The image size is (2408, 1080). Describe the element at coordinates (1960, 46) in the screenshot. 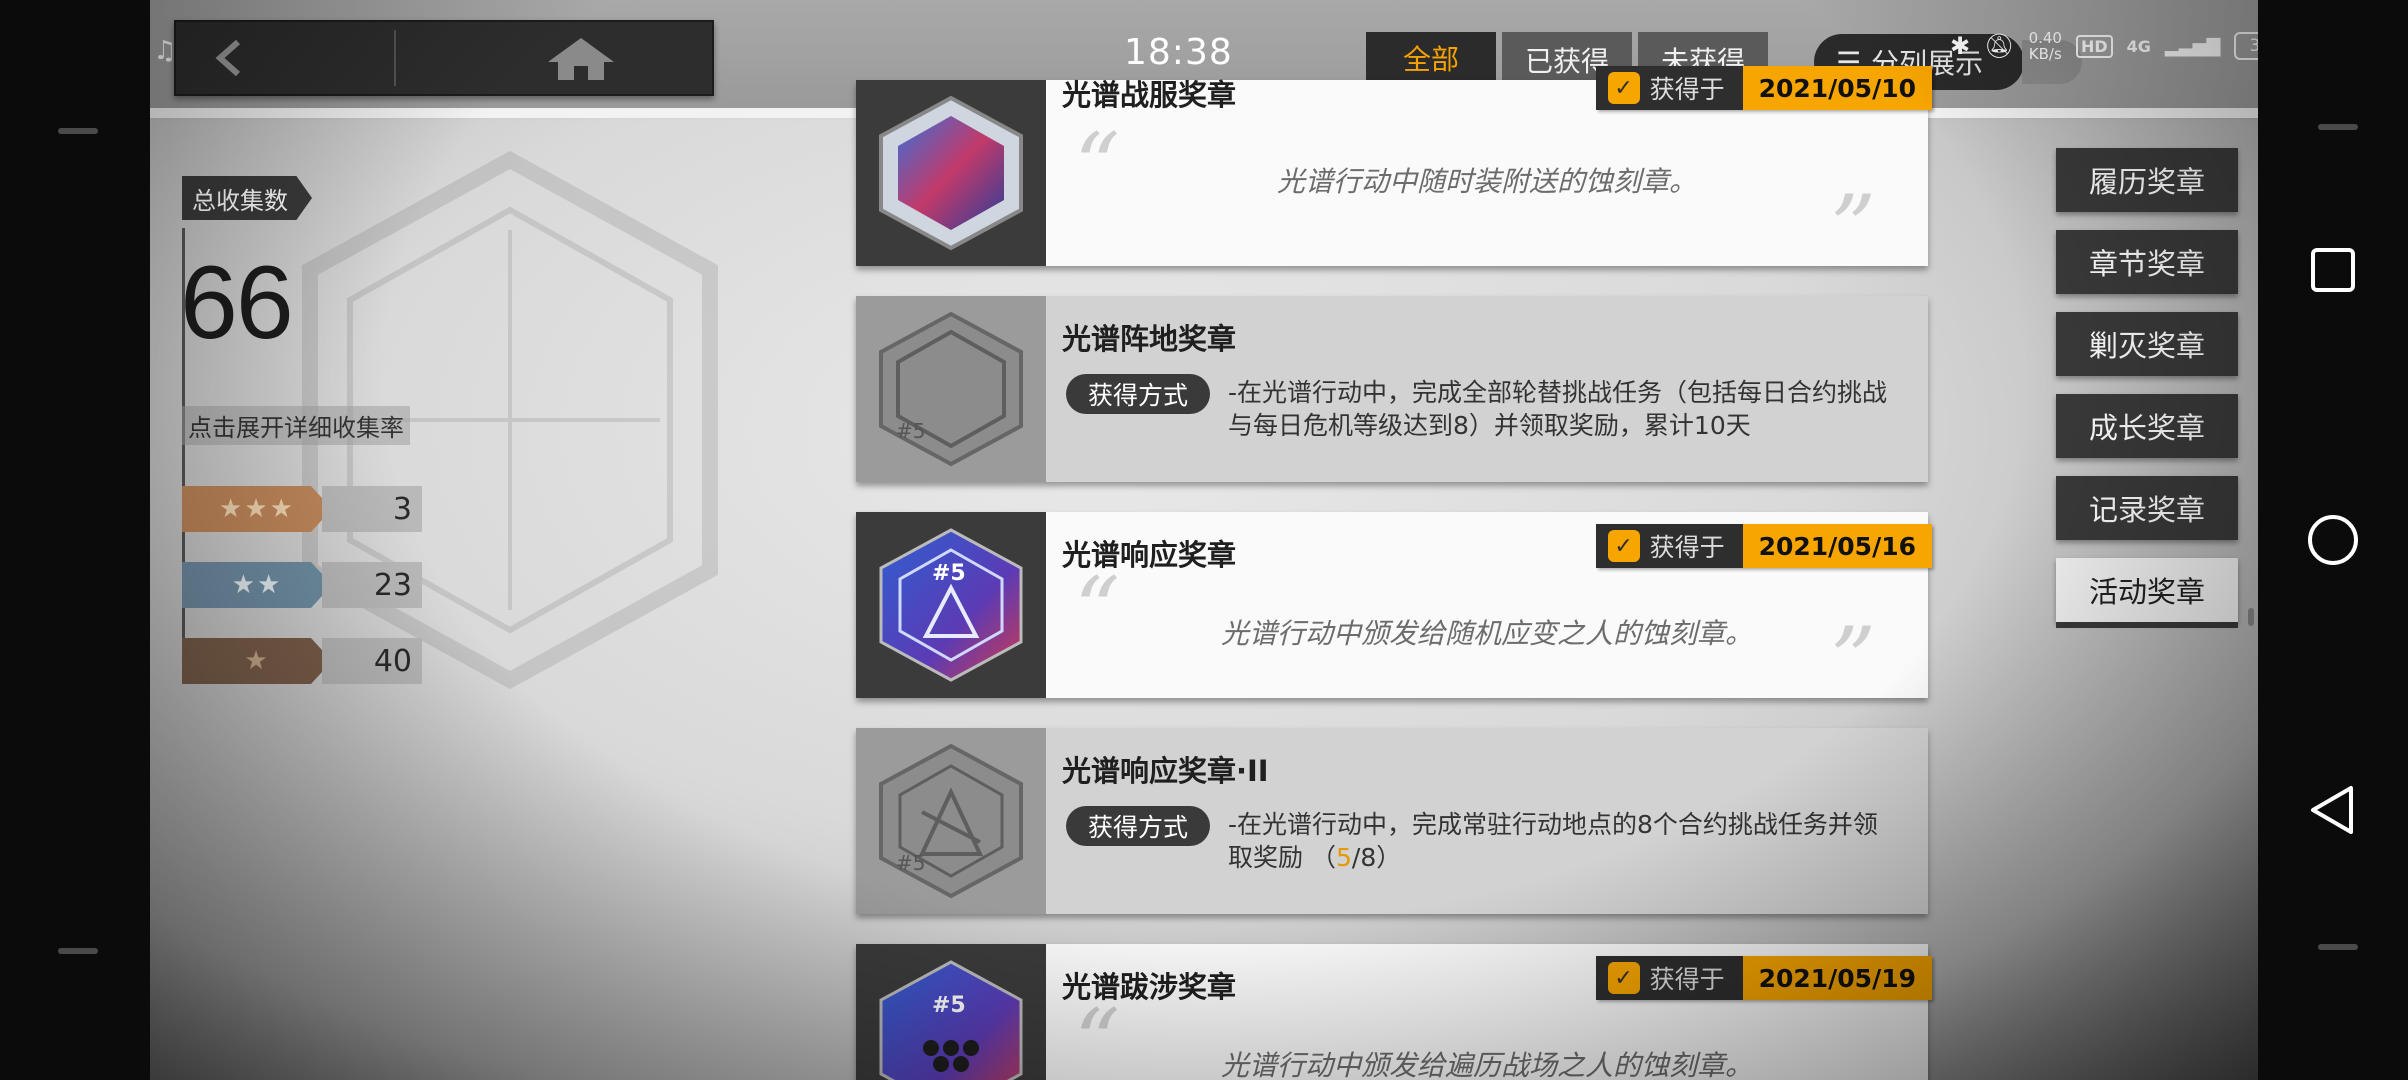

I see `bluetooth-icon: ✱` at that location.